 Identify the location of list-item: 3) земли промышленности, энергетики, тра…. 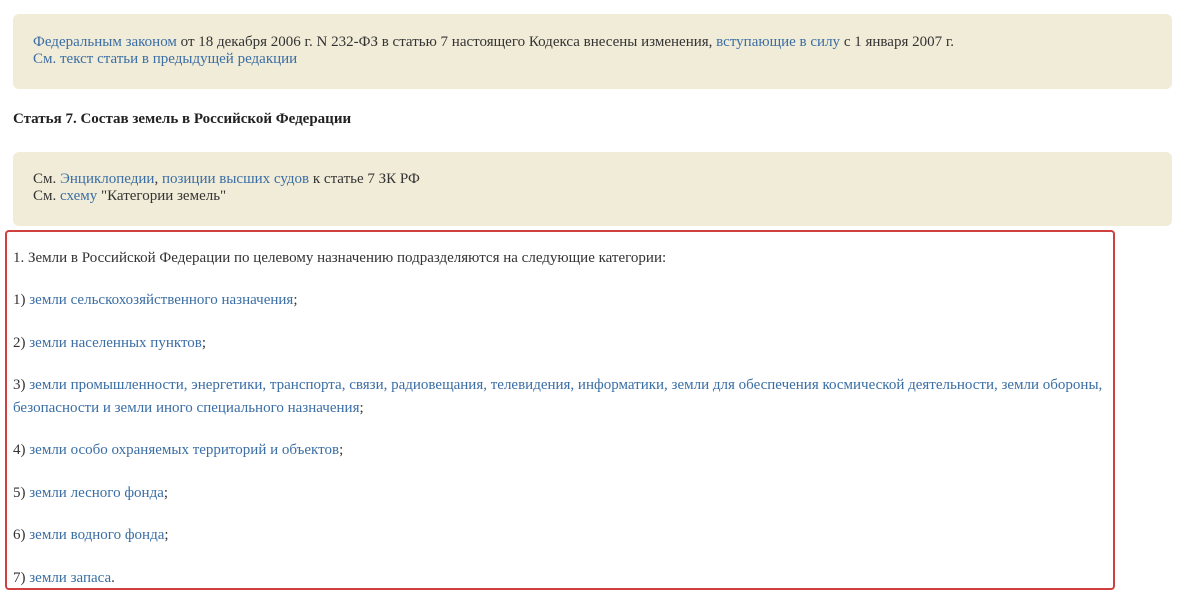
(563, 397).